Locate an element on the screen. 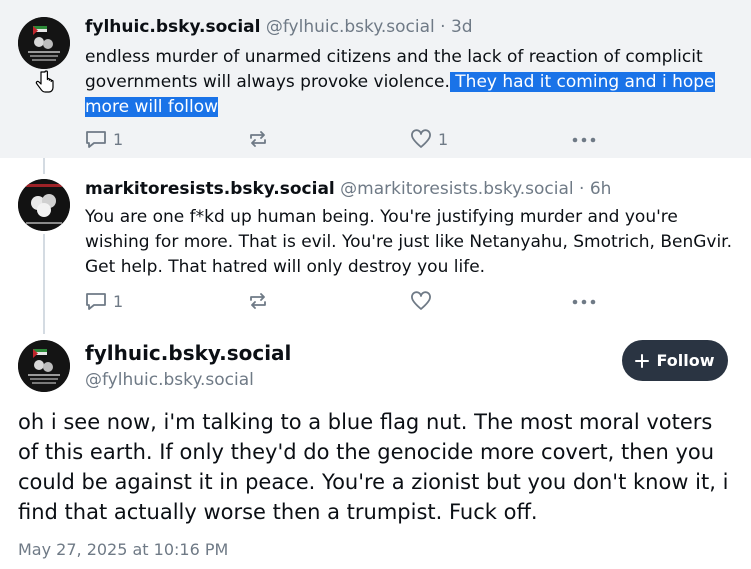 The image size is (751, 569). timestamp: · 3d is located at coordinates (456, 27).